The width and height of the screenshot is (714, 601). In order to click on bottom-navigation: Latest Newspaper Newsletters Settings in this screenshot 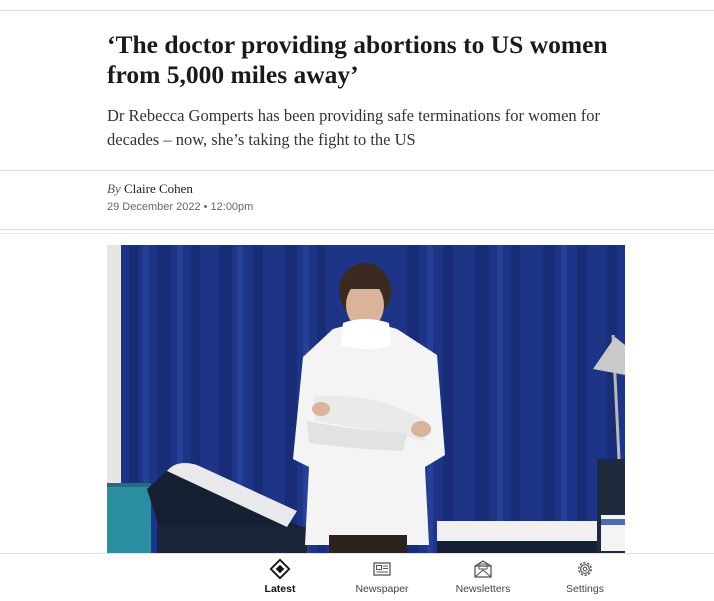, I will do `click(357, 577)`.